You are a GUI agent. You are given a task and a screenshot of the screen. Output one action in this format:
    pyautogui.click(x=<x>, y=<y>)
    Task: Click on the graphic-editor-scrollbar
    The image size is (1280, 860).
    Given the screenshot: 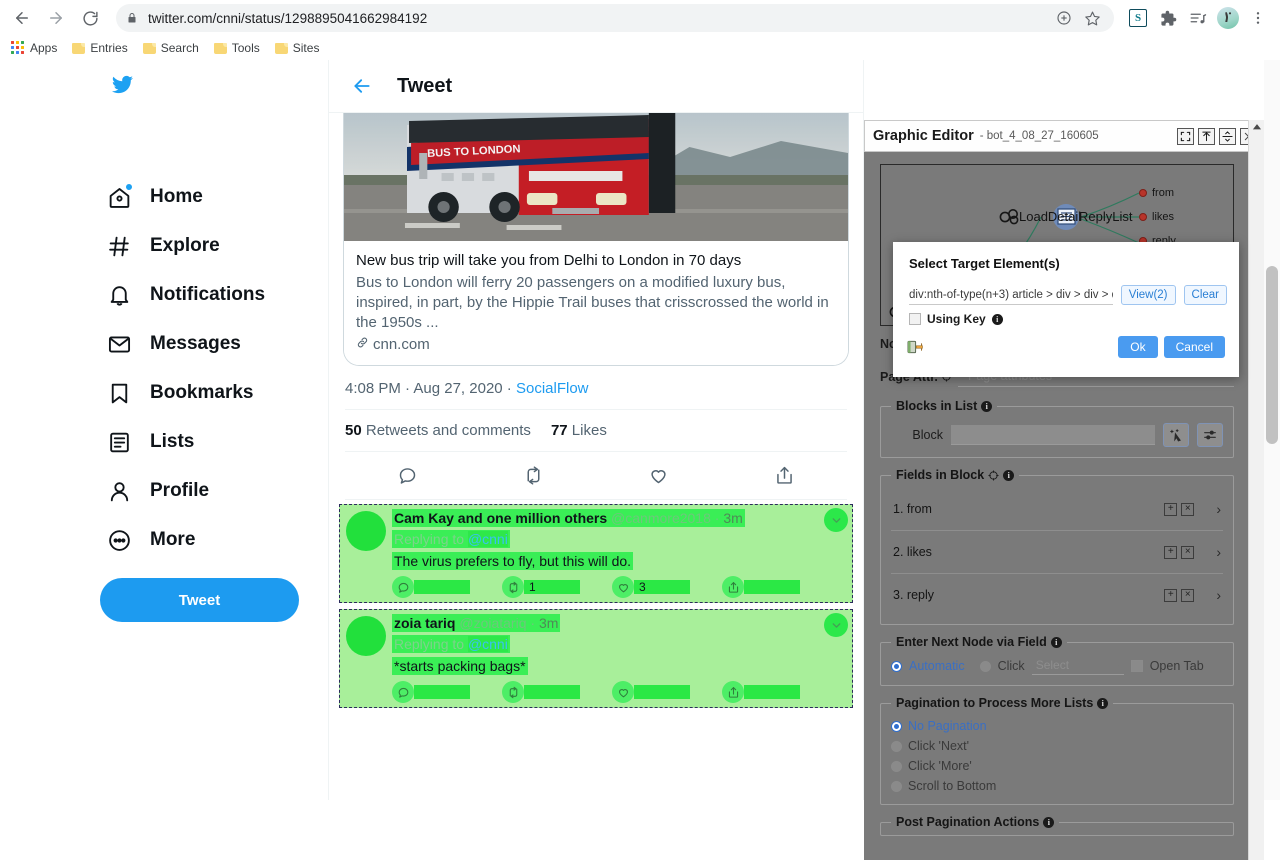 What is the action you would take?
    pyautogui.click(x=1256, y=490)
    